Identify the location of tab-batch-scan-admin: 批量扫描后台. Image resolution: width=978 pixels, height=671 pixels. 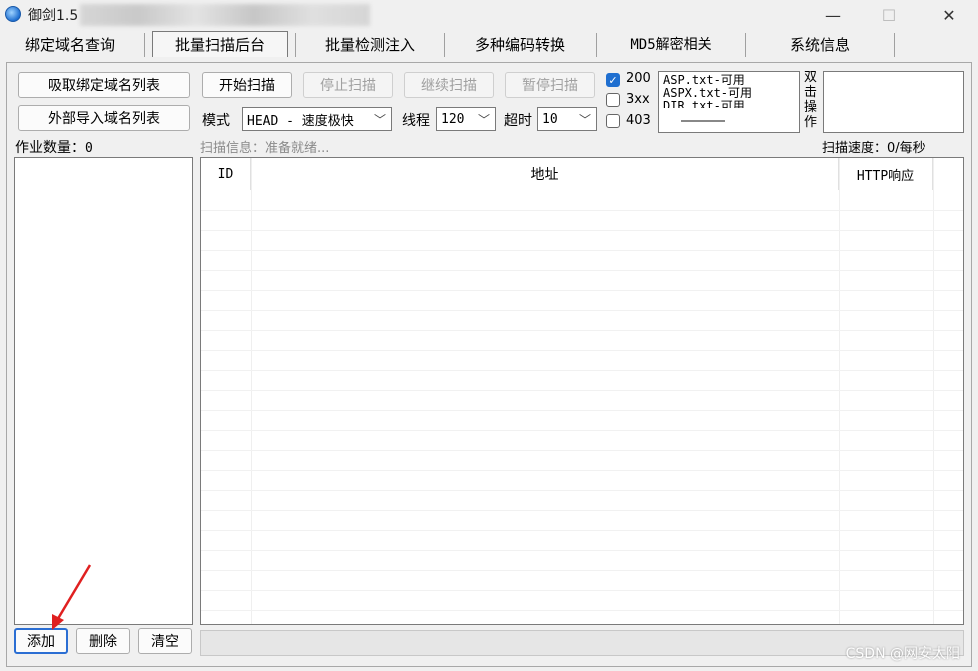
(220, 44).